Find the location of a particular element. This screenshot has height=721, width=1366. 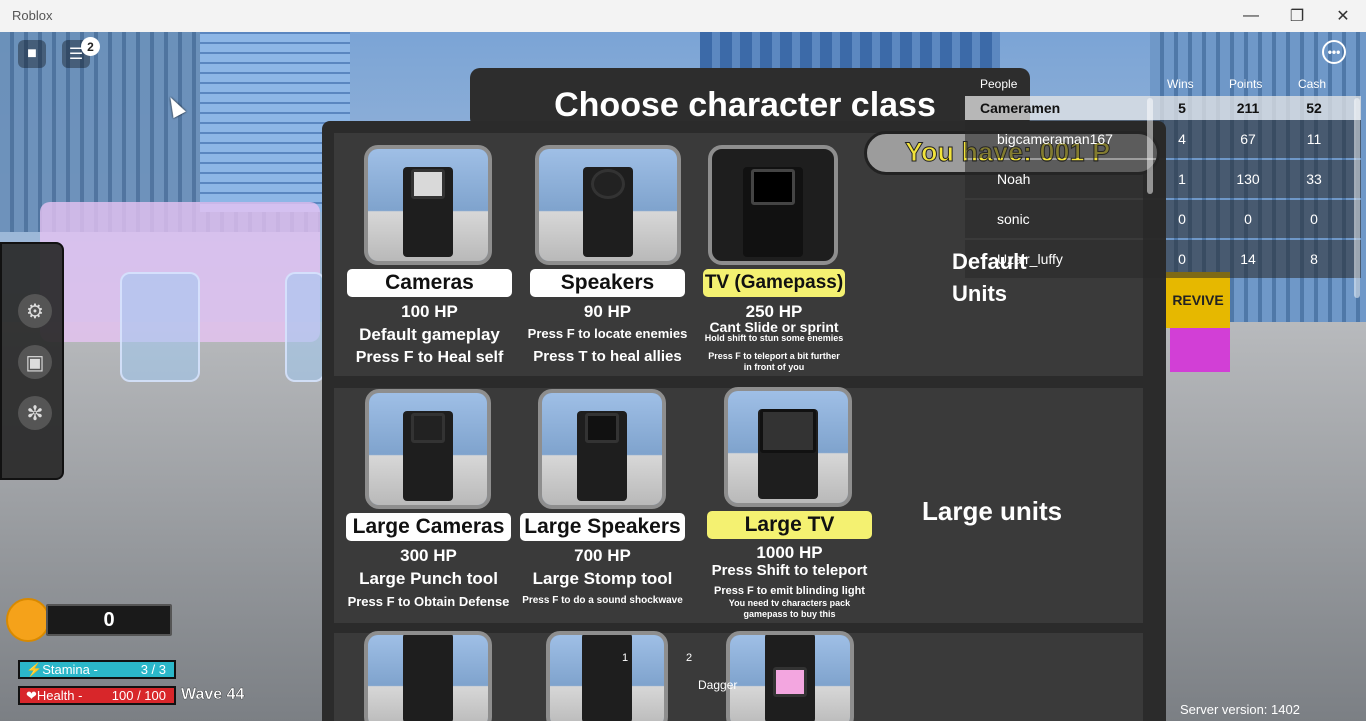

player-cash: 52 is located at coordinates (1314, 108).